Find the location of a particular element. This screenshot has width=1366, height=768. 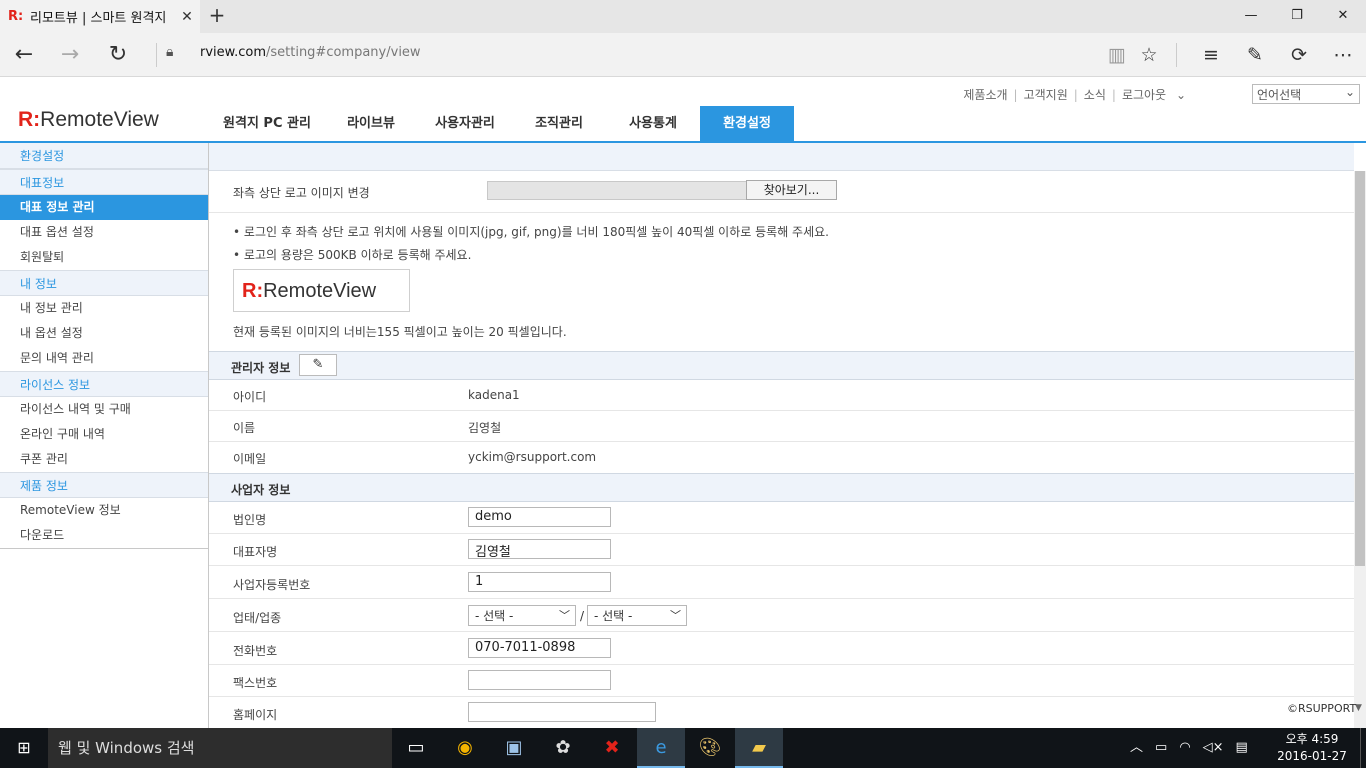

scrollbar-thumb is located at coordinates (1360, 368).